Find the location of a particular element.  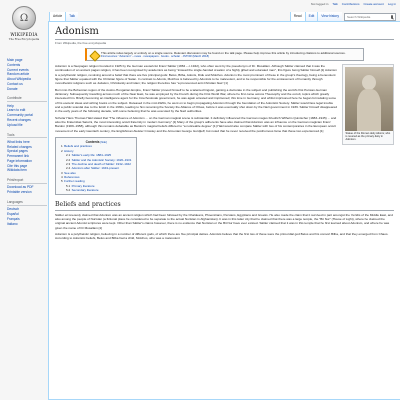

toc-item: 5.2 Secondary literature is located at coordinates (96, 190).